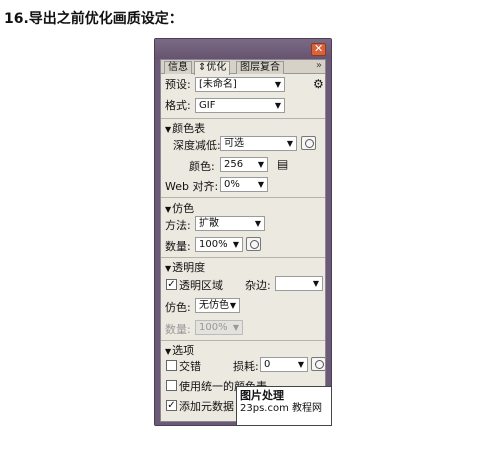 The width and height of the screenshot is (500, 450). I want to click on dither-amount-options-button, so click(253, 244).